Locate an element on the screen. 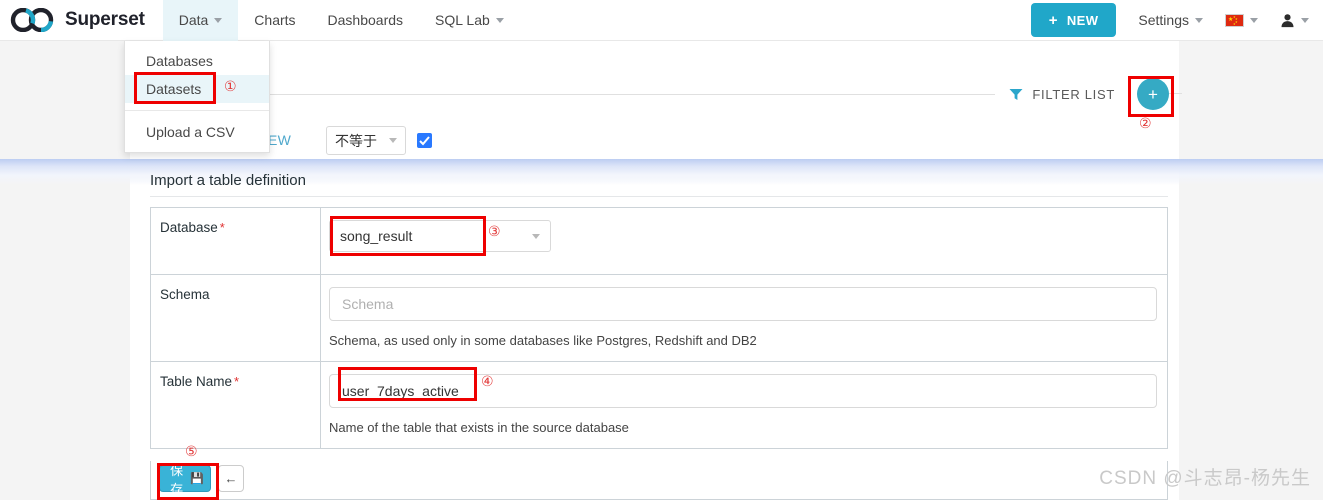 The width and height of the screenshot is (1323, 500). schema-input-placeholder: Schema is located at coordinates (368, 304).